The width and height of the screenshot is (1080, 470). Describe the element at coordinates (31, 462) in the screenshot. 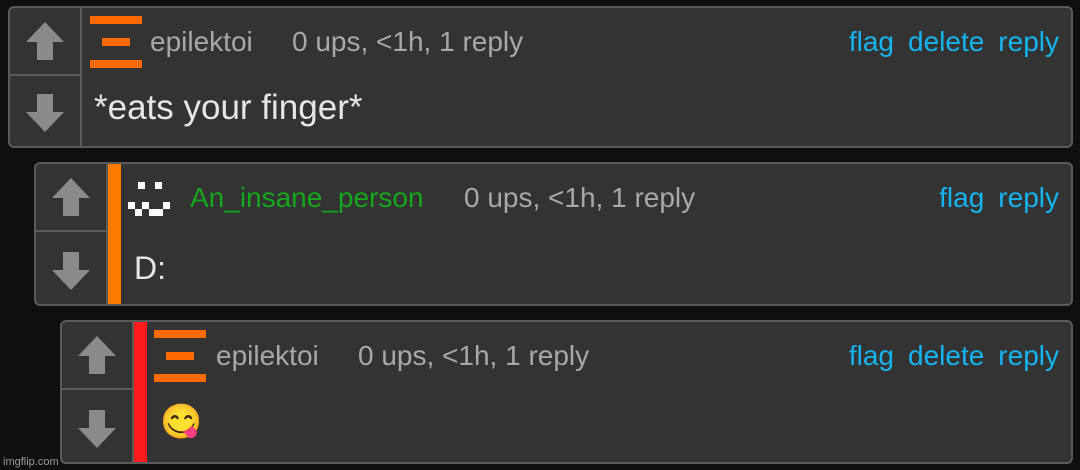

I see `watermark: imgflip.com` at that location.